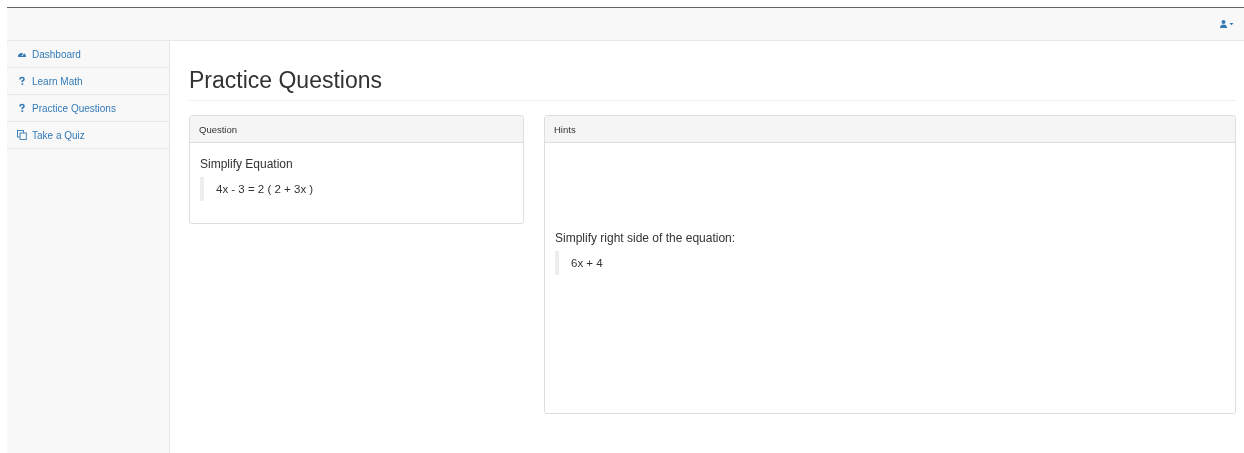 The width and height of the screenshot is (1244, 453). What do you see at coordinates (712, 84) in the screenshot?
I see `page-title: Practice Questions` at bounding box center [712, 84].